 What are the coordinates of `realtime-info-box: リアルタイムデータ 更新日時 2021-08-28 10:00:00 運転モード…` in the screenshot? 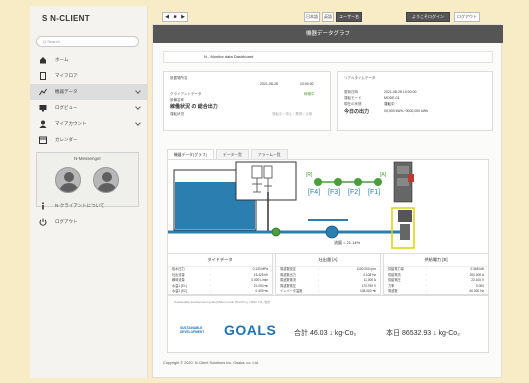 It's located at (415, 101).